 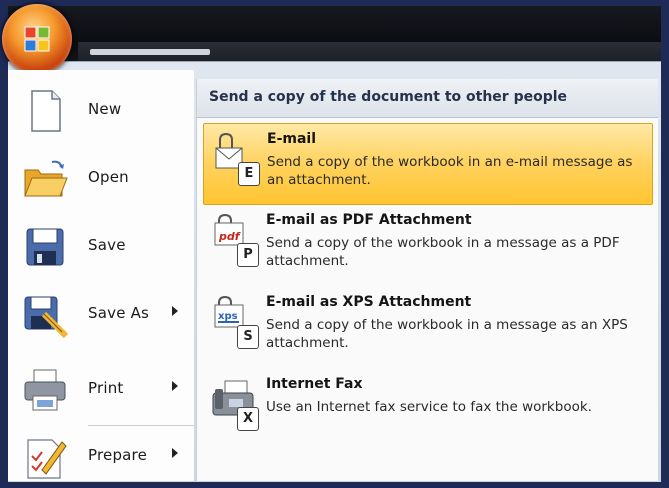 What do you see at coordinates (118, 455) in the screenshot?
I see `menu-item-label: Prepare` at bounding box center [118, 455].